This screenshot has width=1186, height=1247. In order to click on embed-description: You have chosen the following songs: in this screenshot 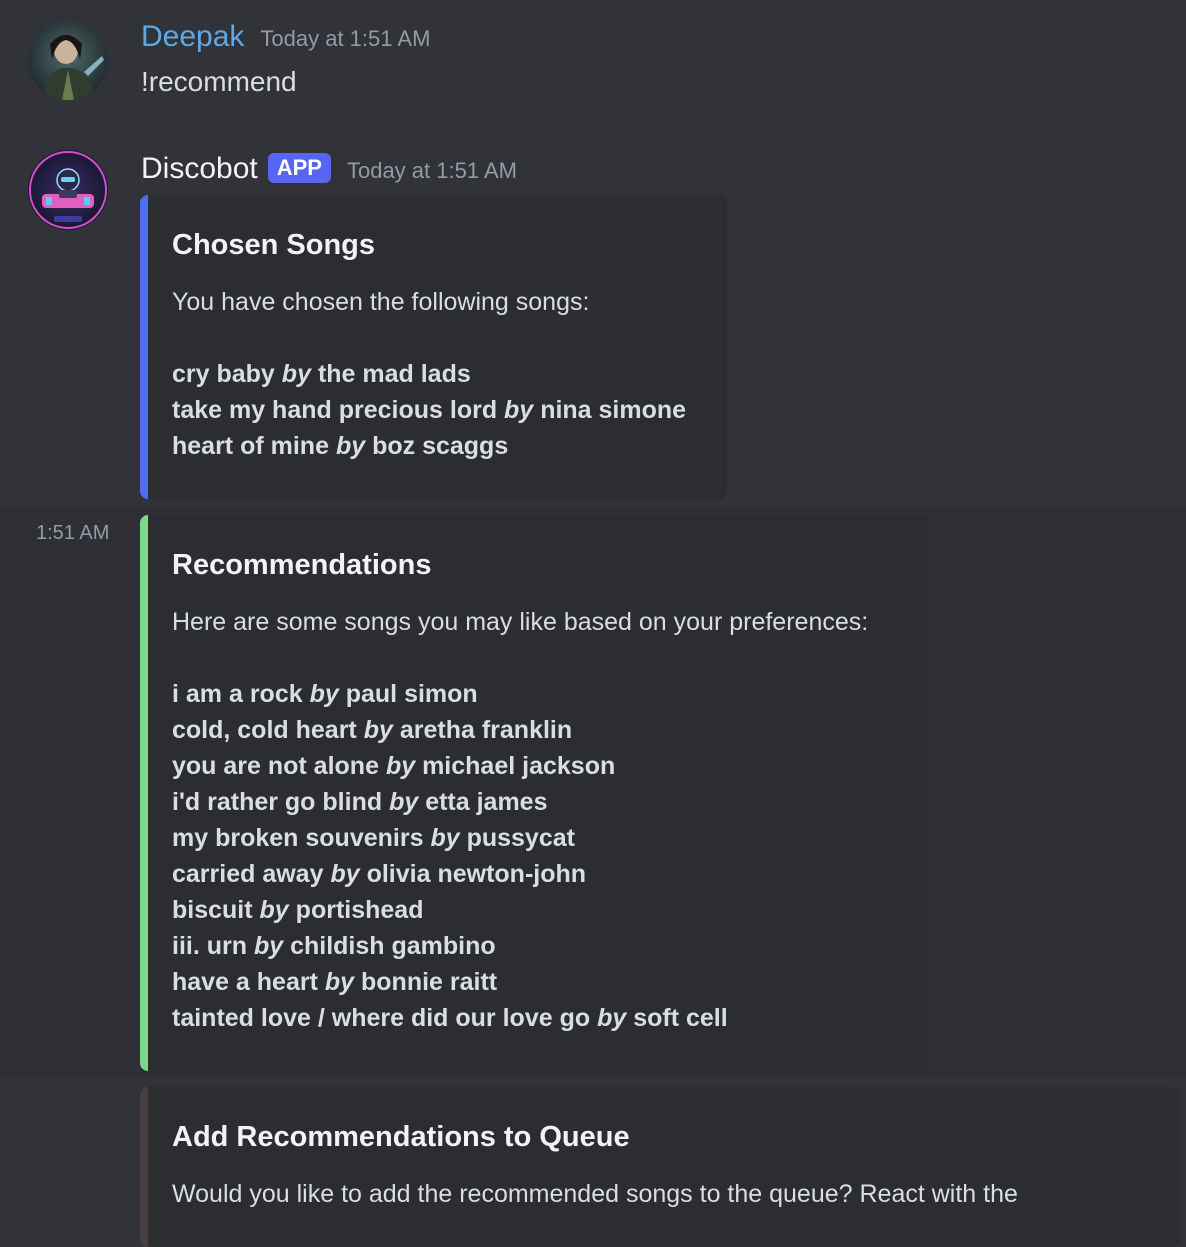, I will do `click(381, 302)`.